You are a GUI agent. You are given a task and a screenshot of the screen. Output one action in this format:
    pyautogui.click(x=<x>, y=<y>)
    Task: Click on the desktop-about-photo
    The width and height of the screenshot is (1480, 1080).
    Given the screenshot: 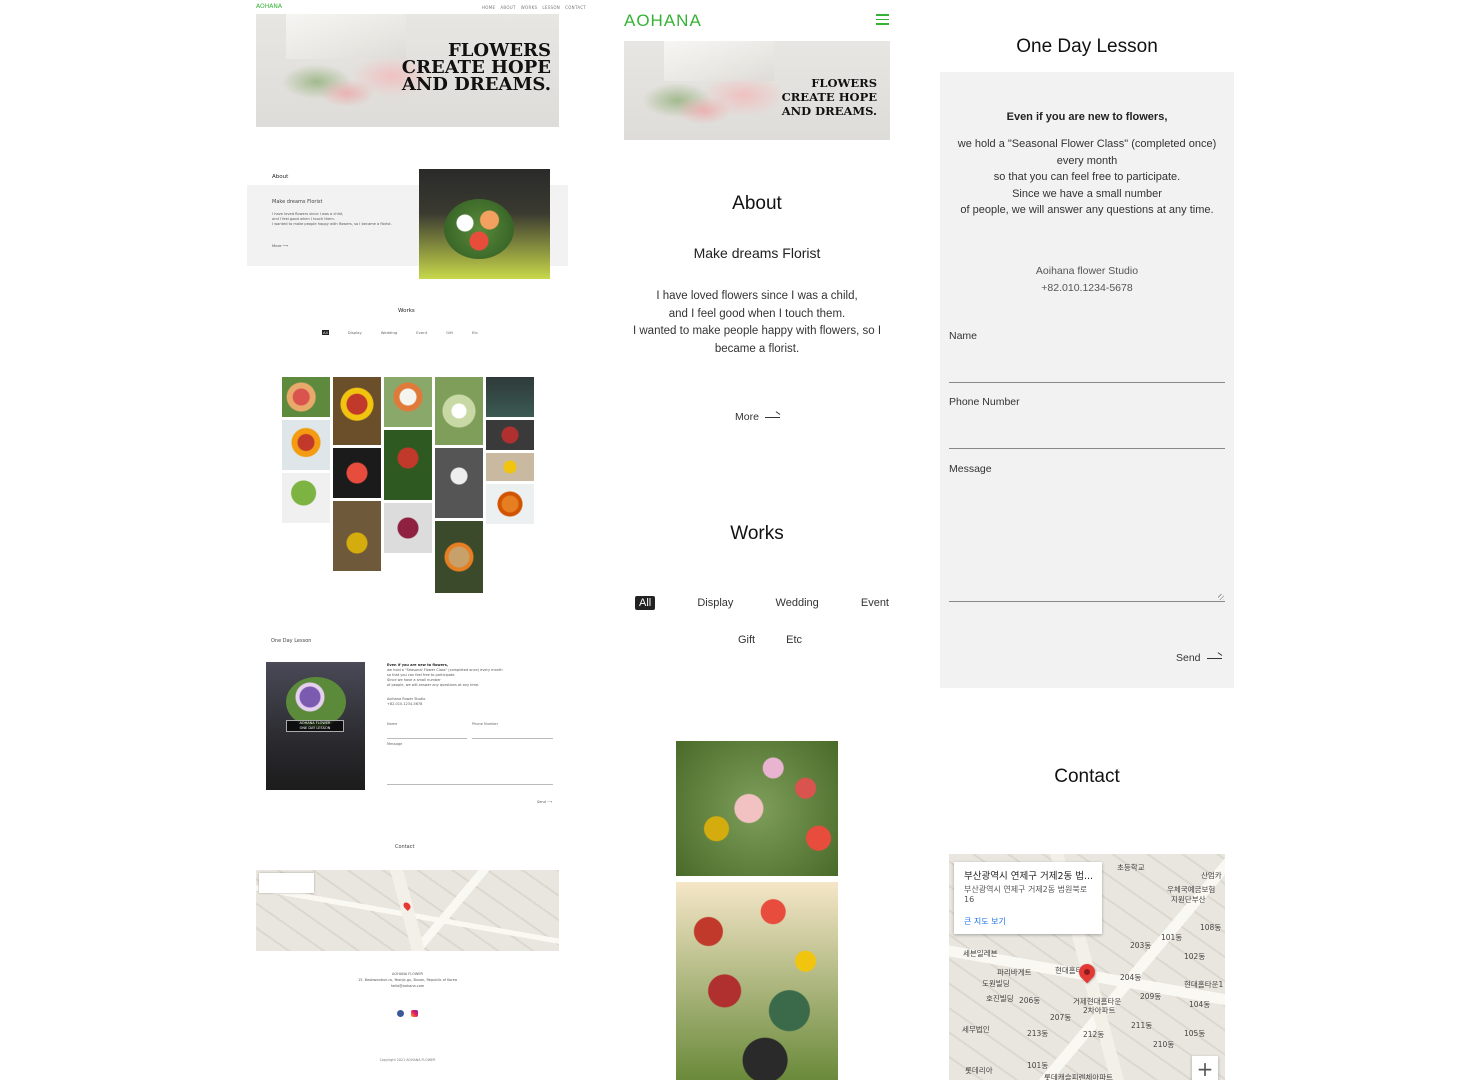 What is the action you would take?
    pyautogui.click(x=484, y=224)
    